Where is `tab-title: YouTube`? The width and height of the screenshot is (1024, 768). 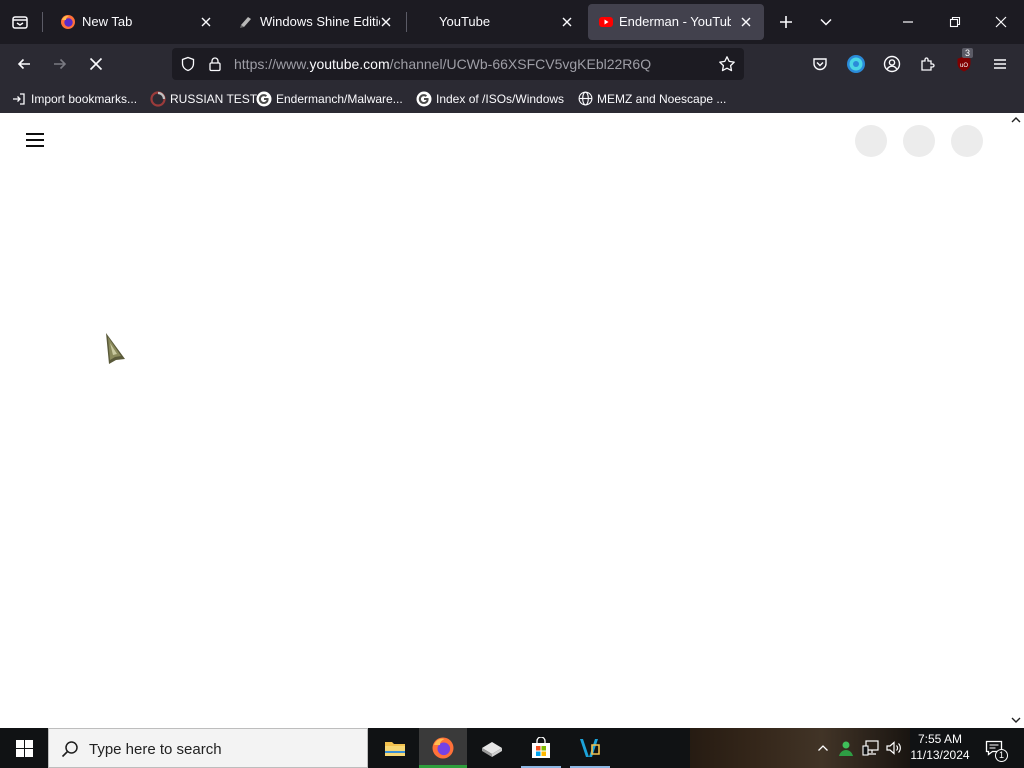 tab-title: YouTube is located at coordinates (465, 21).